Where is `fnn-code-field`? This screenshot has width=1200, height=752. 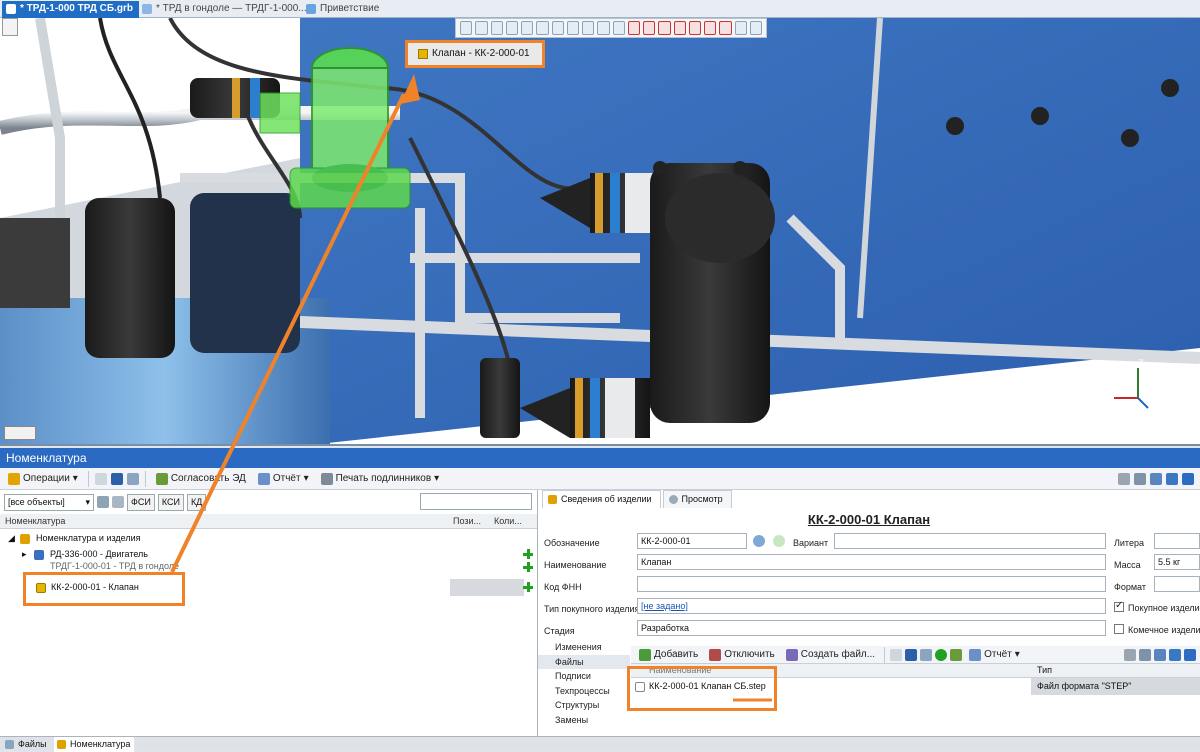 fnn-code-field is located at coordinates (871, 584).